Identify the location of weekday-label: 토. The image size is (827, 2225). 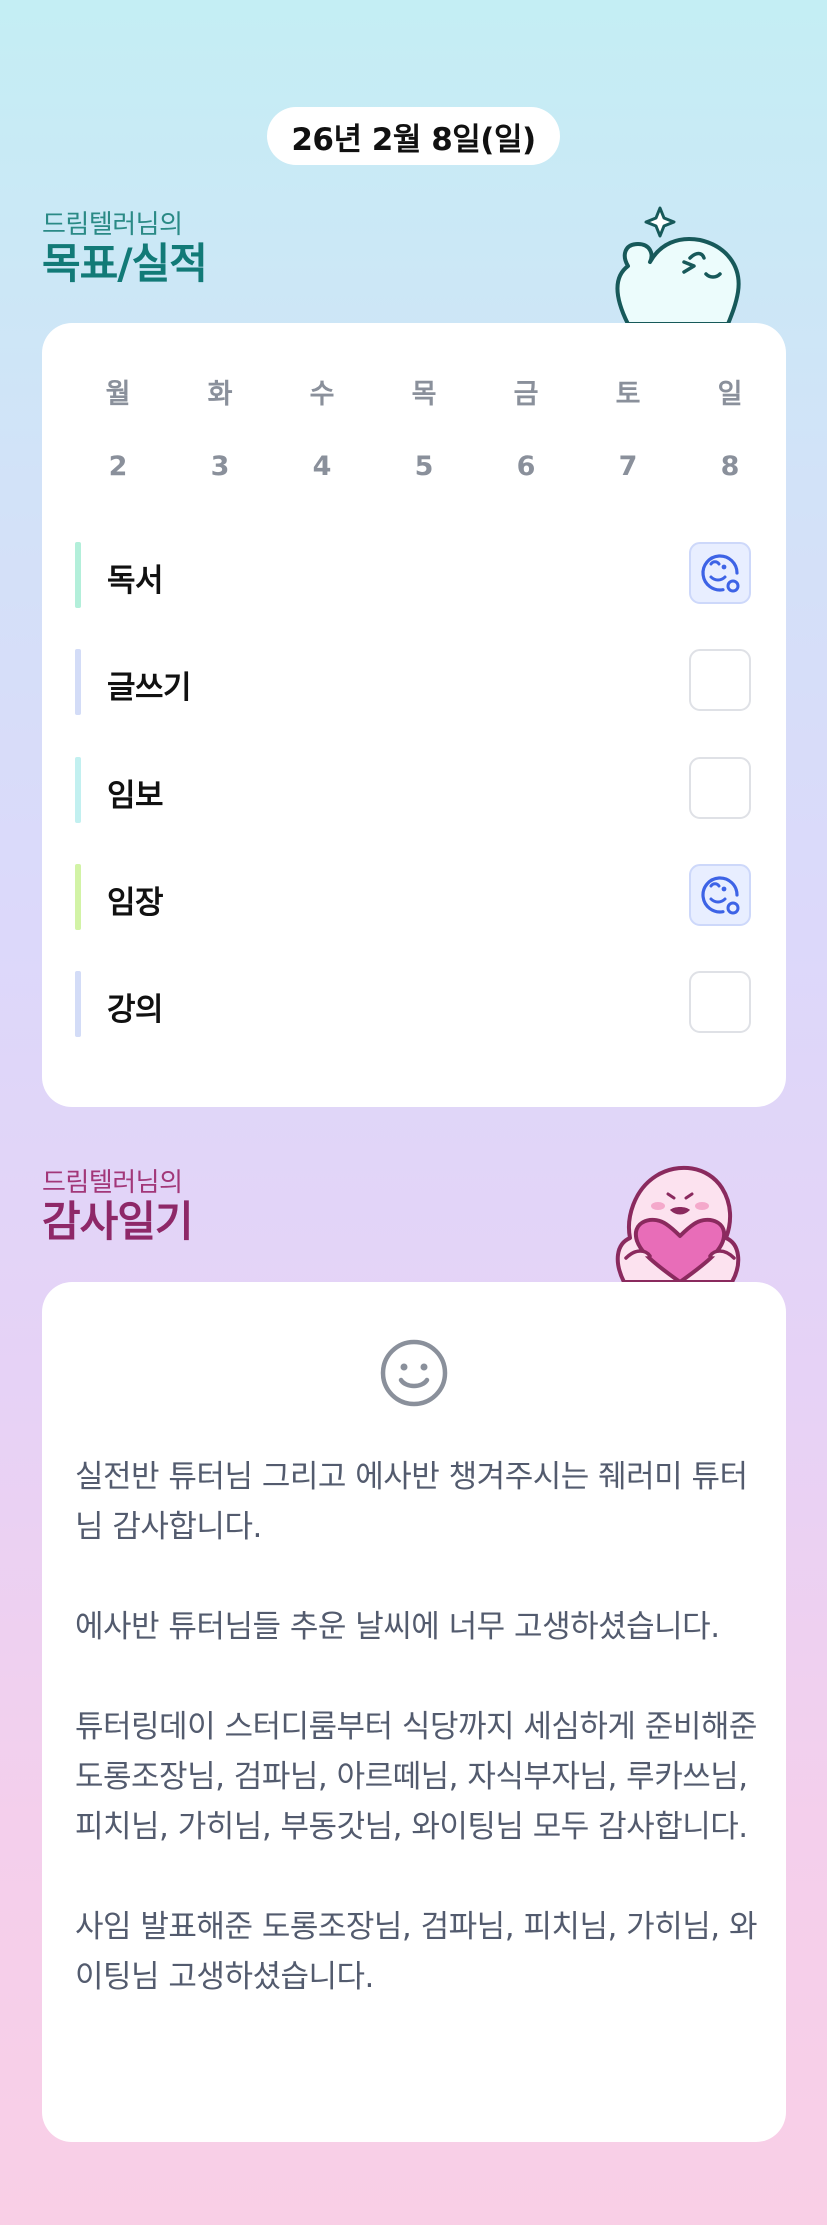
(628, 394).